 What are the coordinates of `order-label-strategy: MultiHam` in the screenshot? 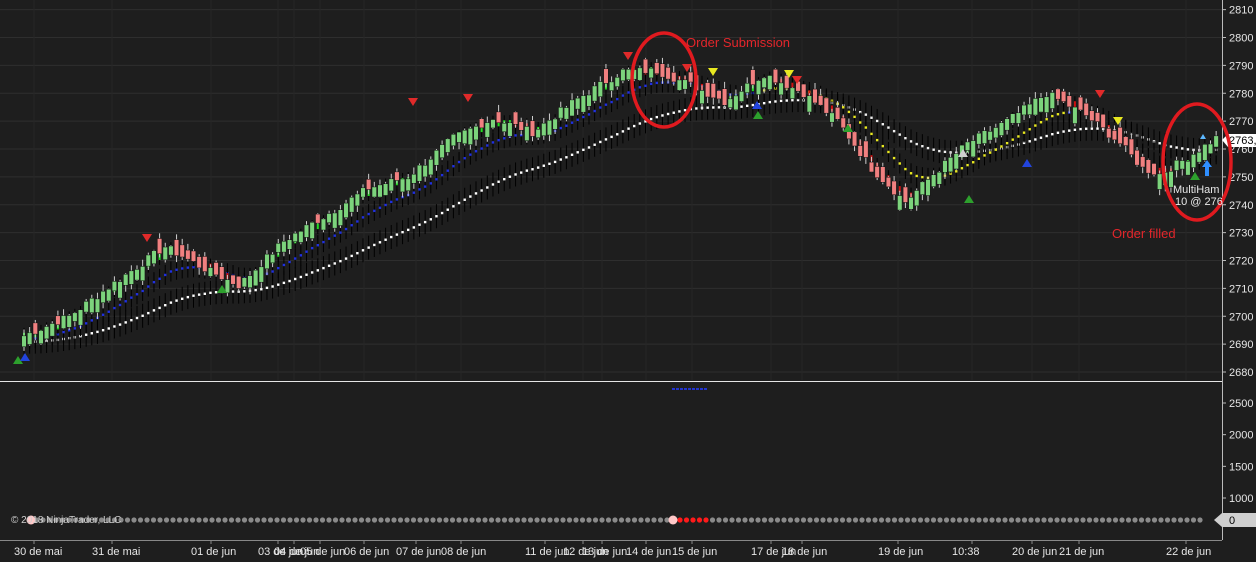 It's located at (1196, 190).